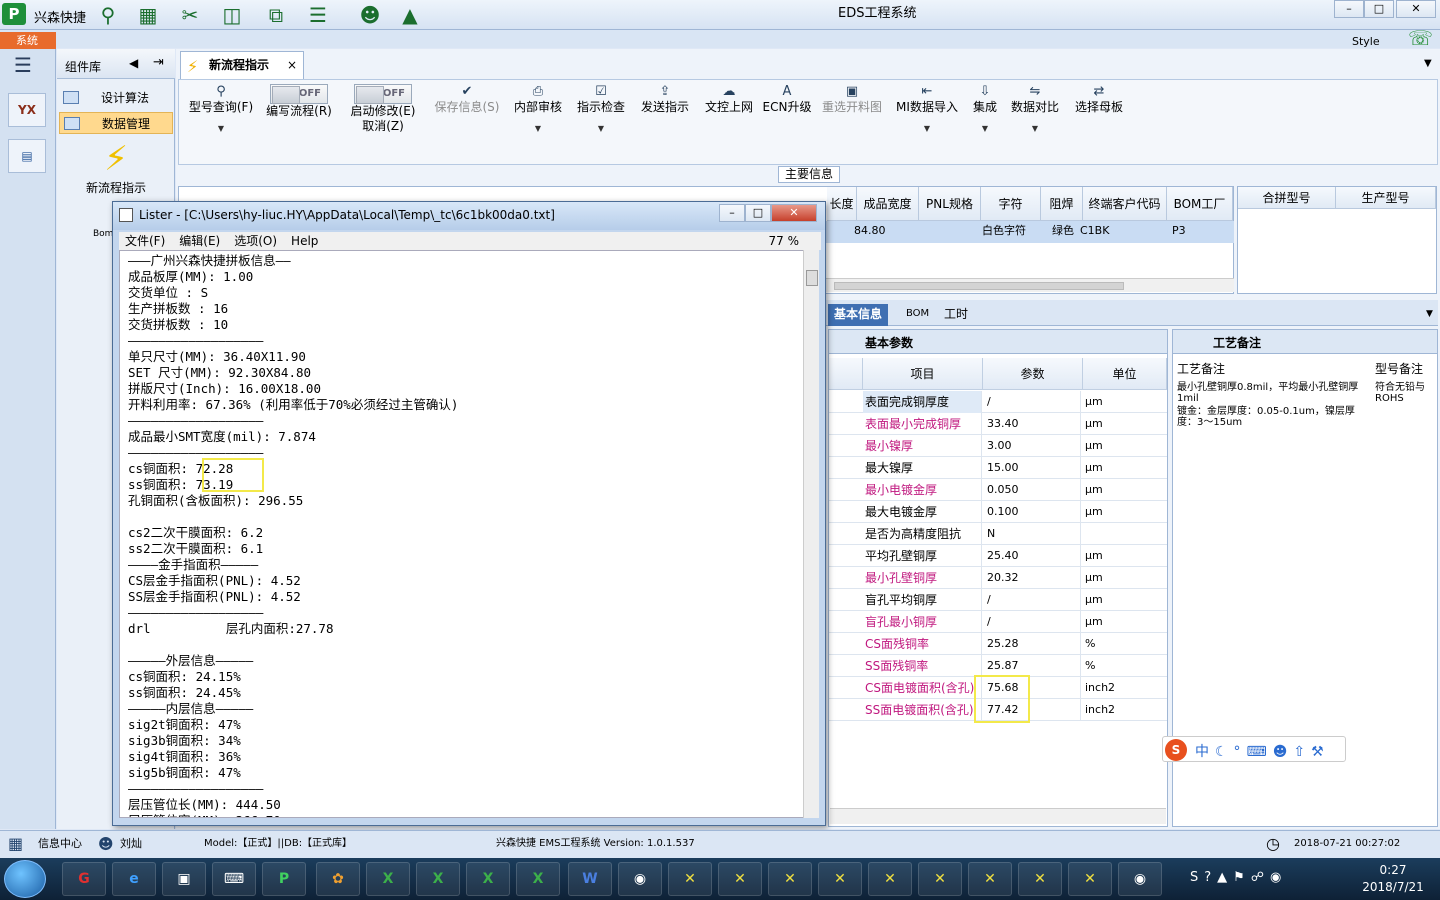 The image size is (1440, 900). Describe the element at coordinates (1032, 490) in the screenshot. I see `param-value: 0.050` at that location.